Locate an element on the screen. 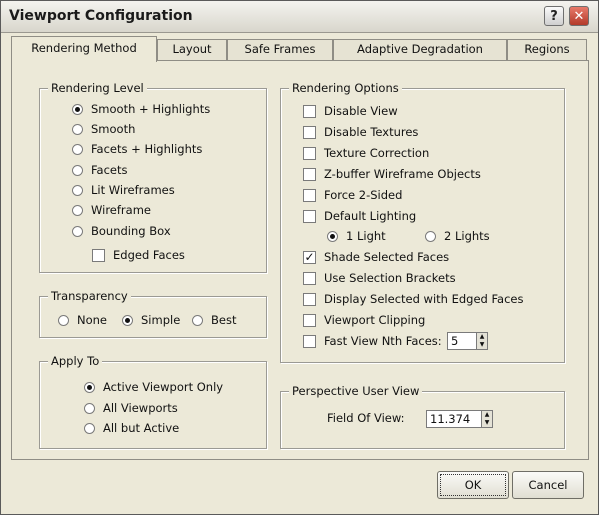 This screenshot has width=599, height=515. checkbox-viewport-clipping: Viewport Clipping is located at coordinates (364, 320).